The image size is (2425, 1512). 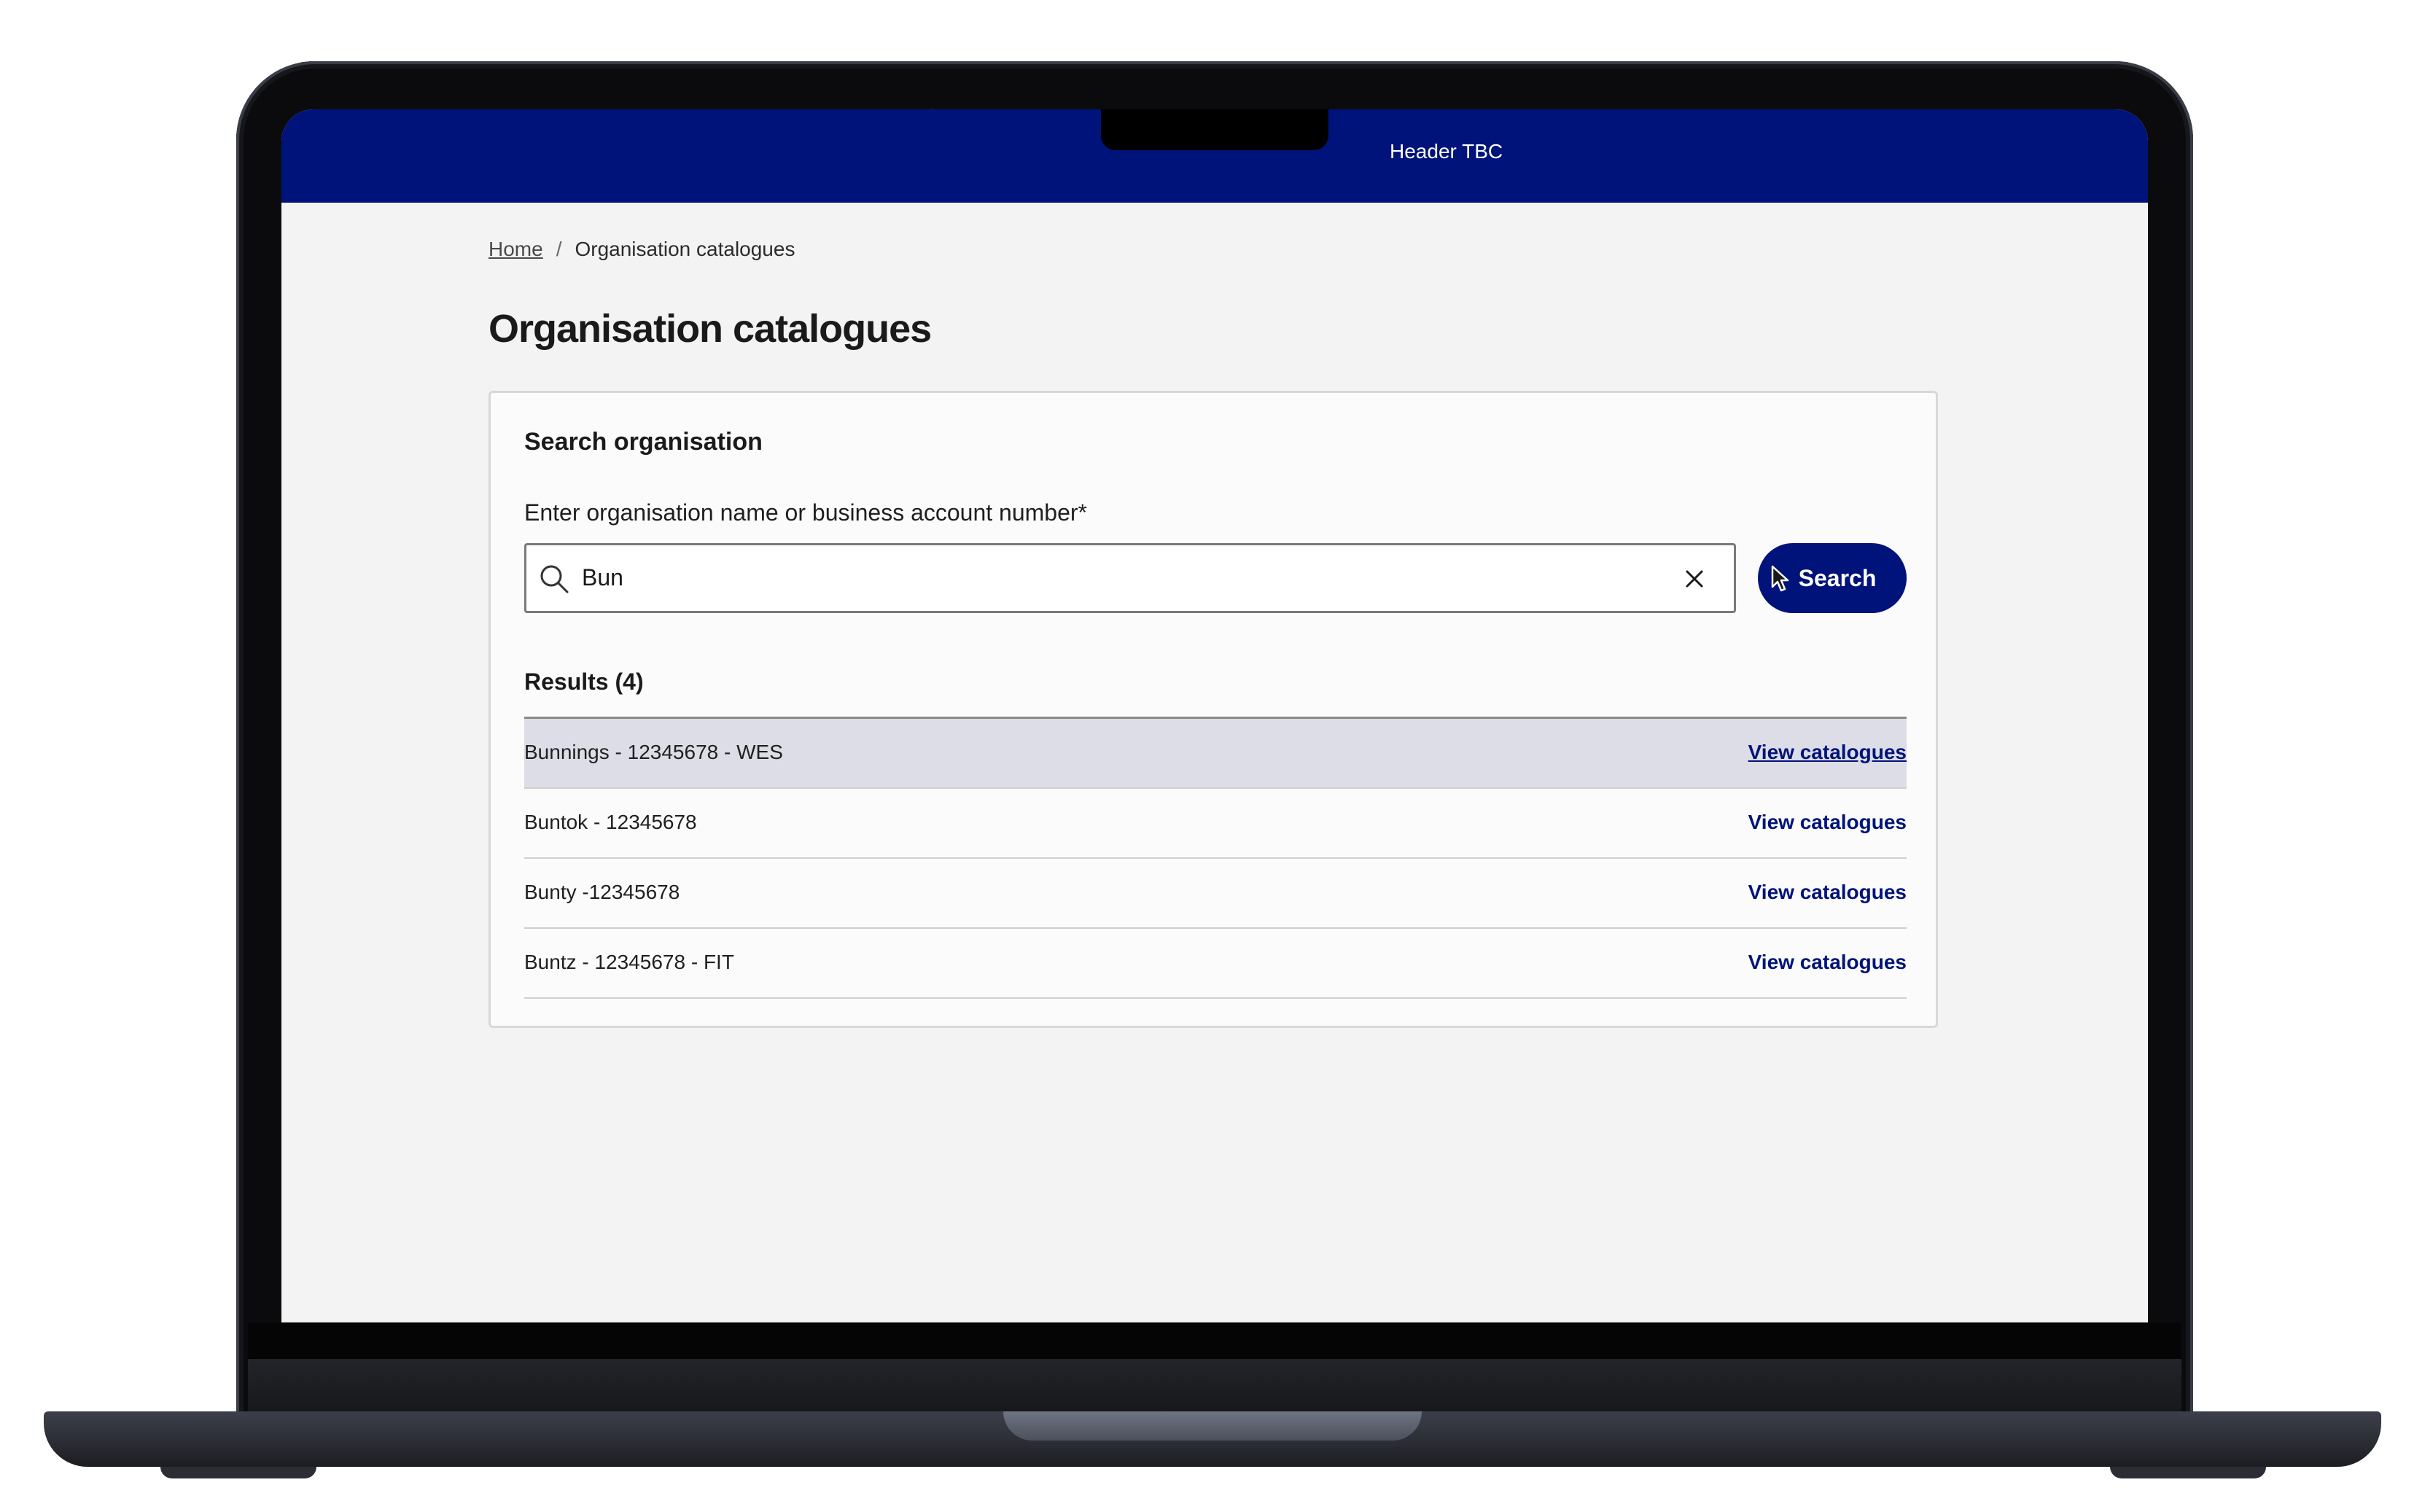 What do you see at coordinates (515, 249) in the screenshot?
I see `breadcrumb-home-link: Home` at bounding box center [515, 249].